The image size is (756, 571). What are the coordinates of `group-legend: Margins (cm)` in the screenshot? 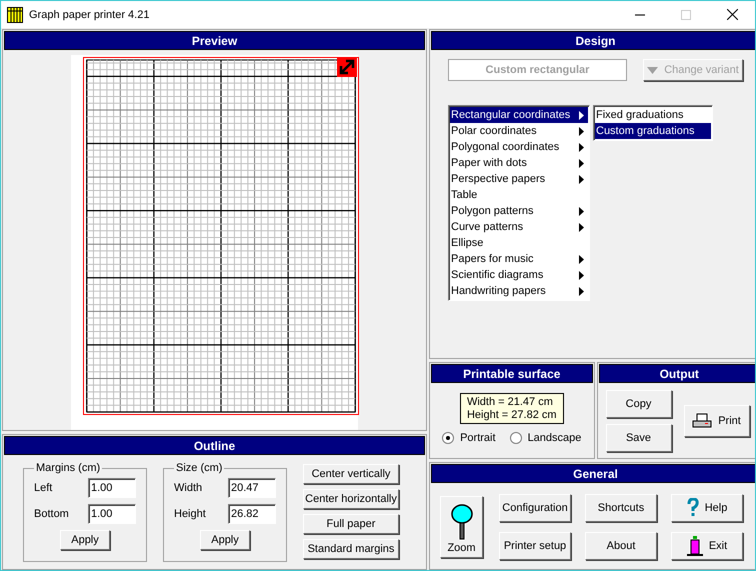 It's located at (68, 468).